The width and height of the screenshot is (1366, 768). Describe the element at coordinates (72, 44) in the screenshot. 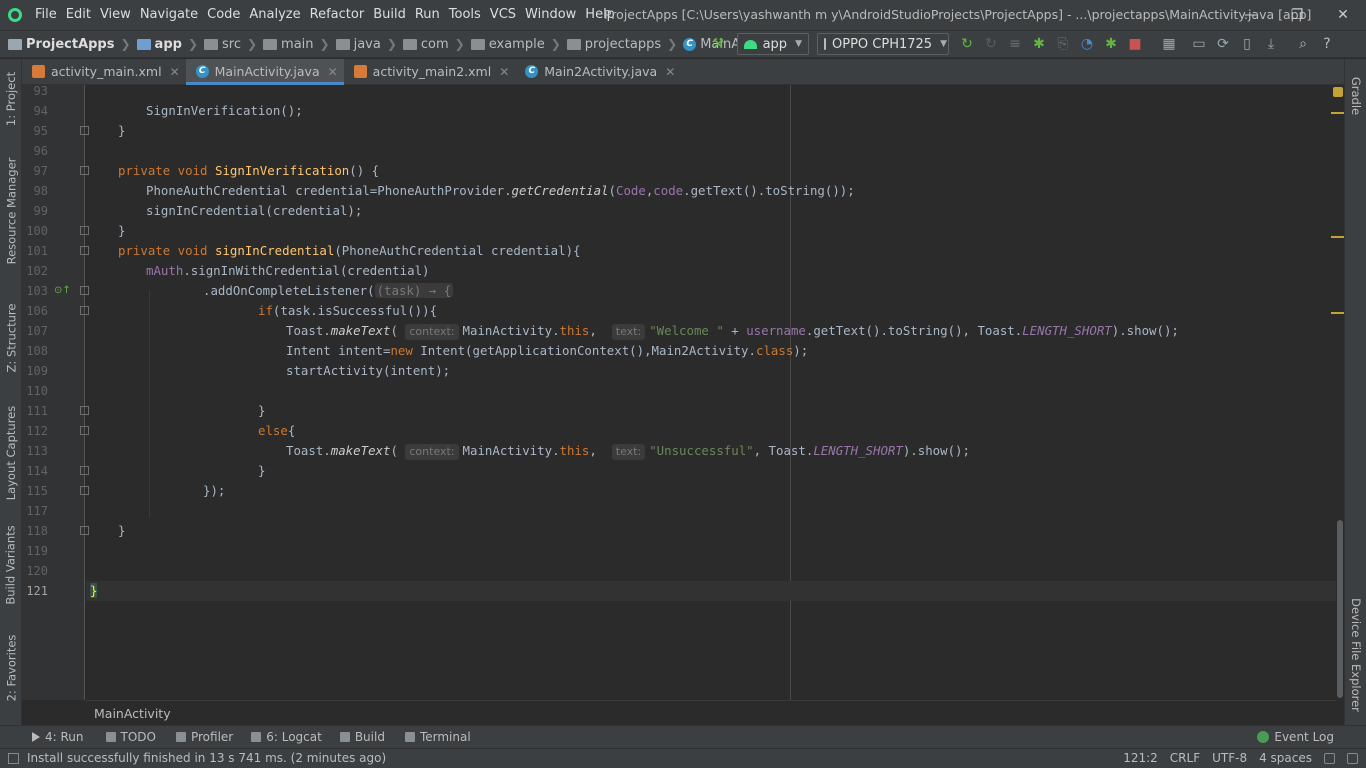

I see `breadcrumb-project: ProjectApps ❯` at that location.